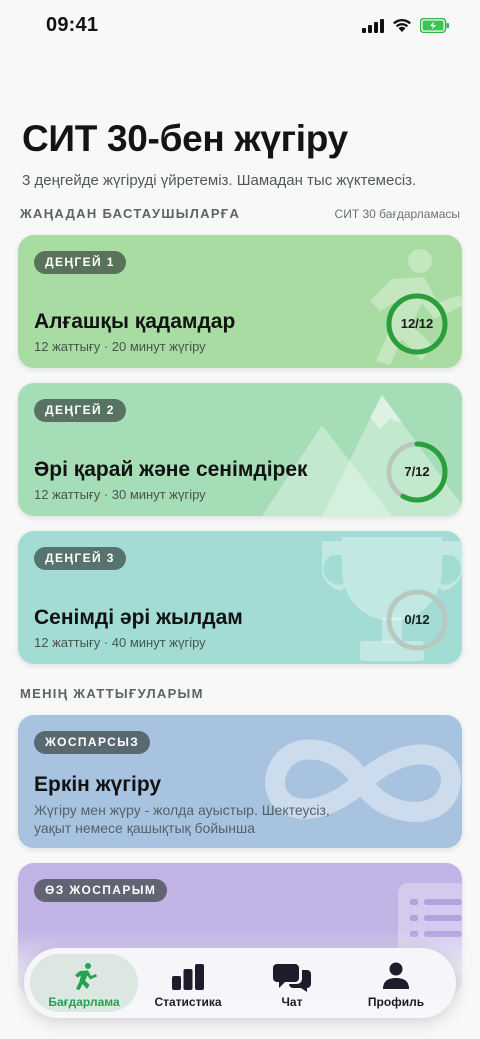 This screenshot has width=480, height=1039. I want to click on progress-ring: 0/12, so click(417, 620).